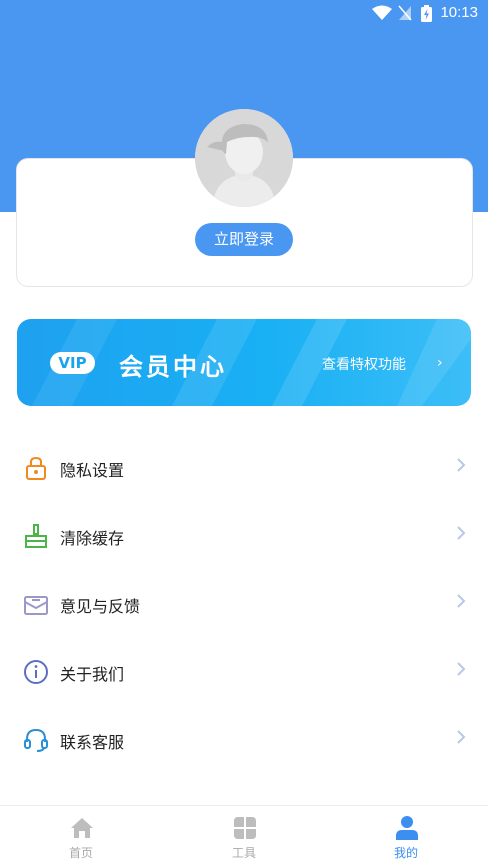 The height and width of the screenshot is (868, 488). What do you see at coordinates (36, 605) in the screenshot?
I see `envelope-icon` at bounding box center [36, 605].